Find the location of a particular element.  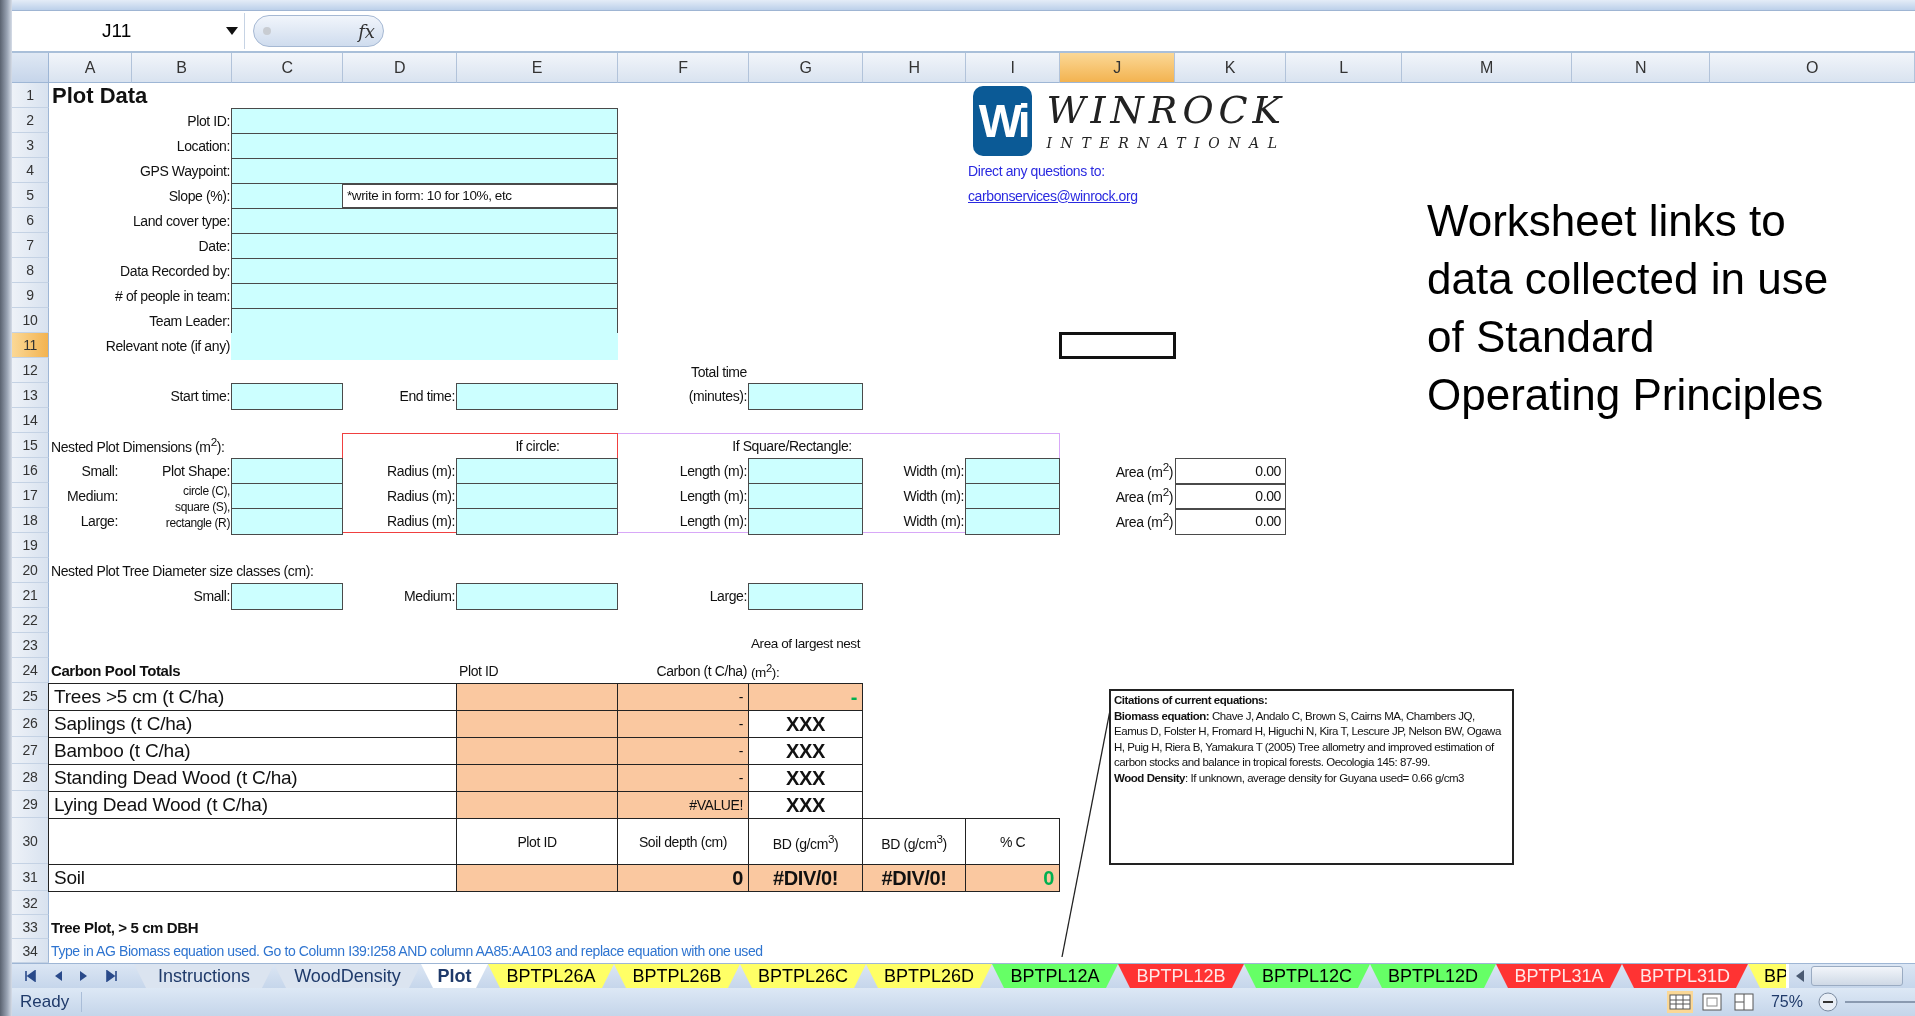

row-header: 17 is located at coordinates (30, 495).